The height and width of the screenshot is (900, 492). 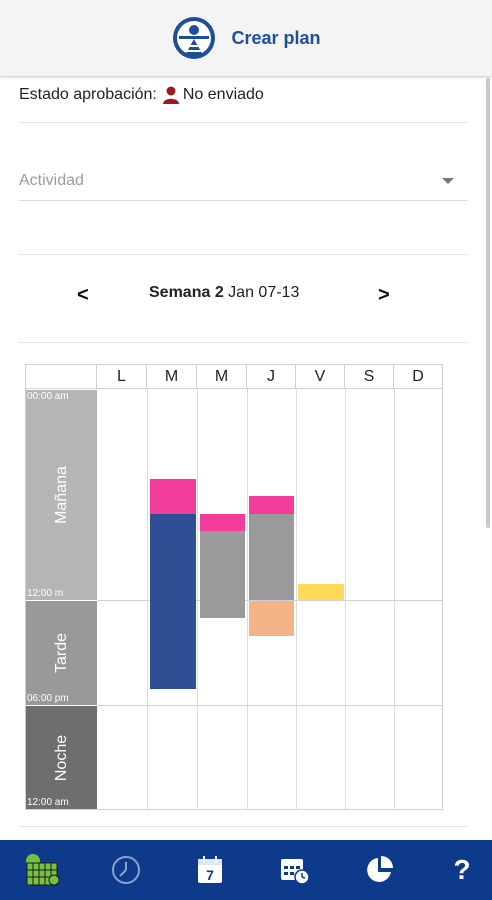 What do you see at coordinates (271, 377) in the screenshot?
I see `day-header-thu: J` at bounding box center [271, 377].